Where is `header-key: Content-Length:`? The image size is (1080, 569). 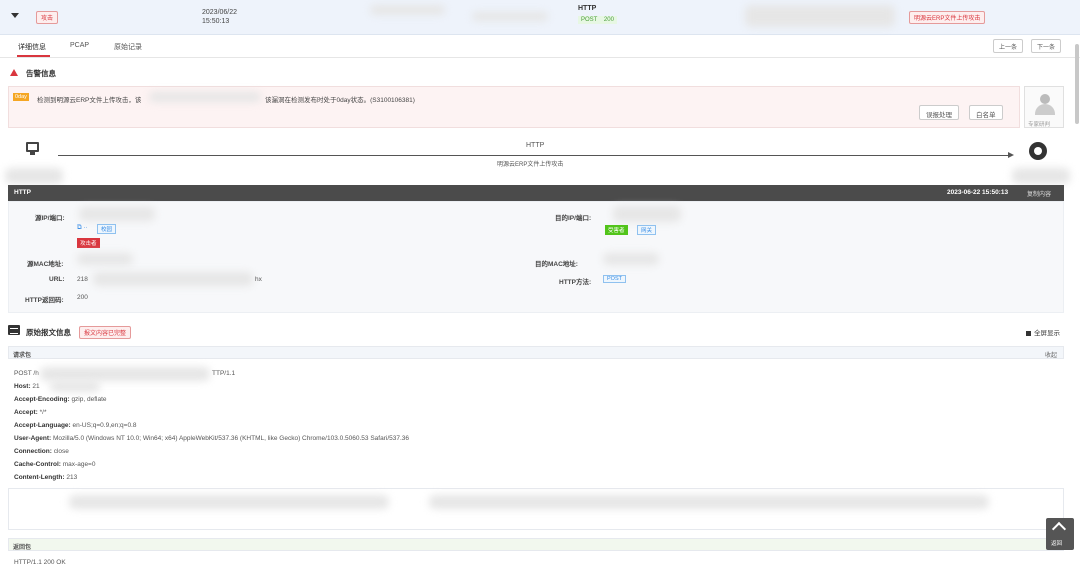 header-key: Content-Length: is located at coordinates (39, 477).